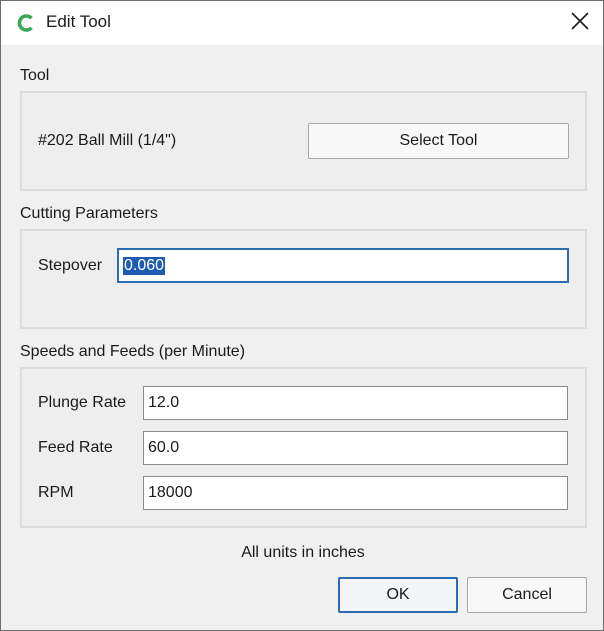 The image size is (604, 631). I want to click on close-icon, so click(580, 23).